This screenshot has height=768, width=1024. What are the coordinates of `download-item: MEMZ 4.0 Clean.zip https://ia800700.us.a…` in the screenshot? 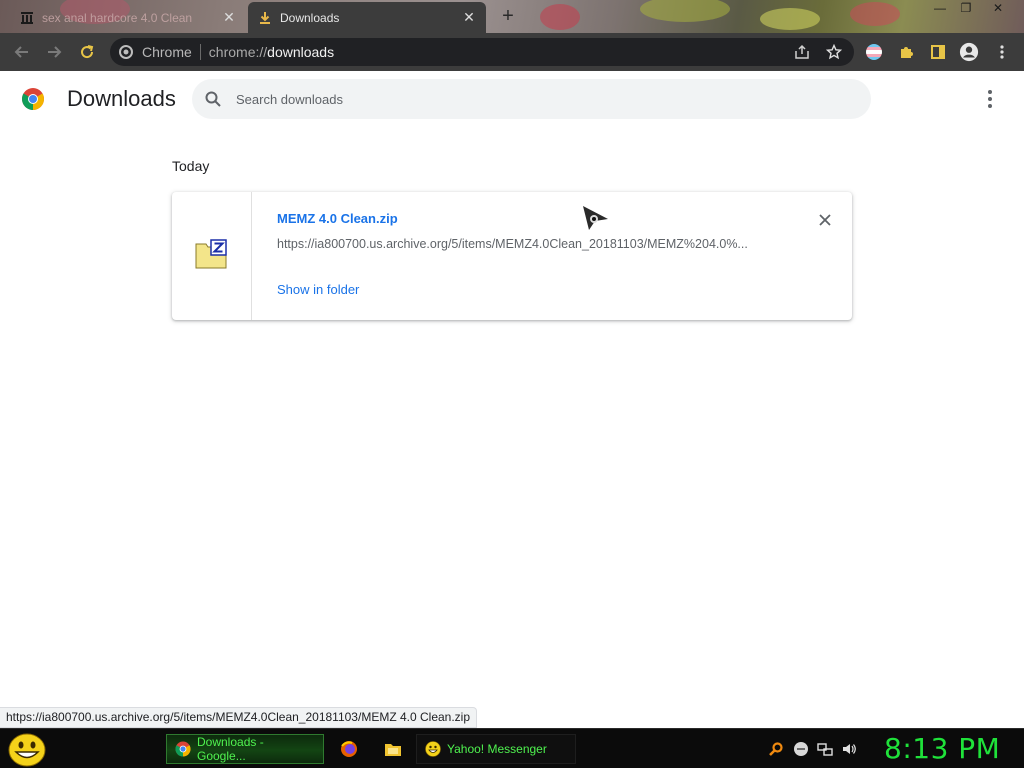 It's located at (512, 256).